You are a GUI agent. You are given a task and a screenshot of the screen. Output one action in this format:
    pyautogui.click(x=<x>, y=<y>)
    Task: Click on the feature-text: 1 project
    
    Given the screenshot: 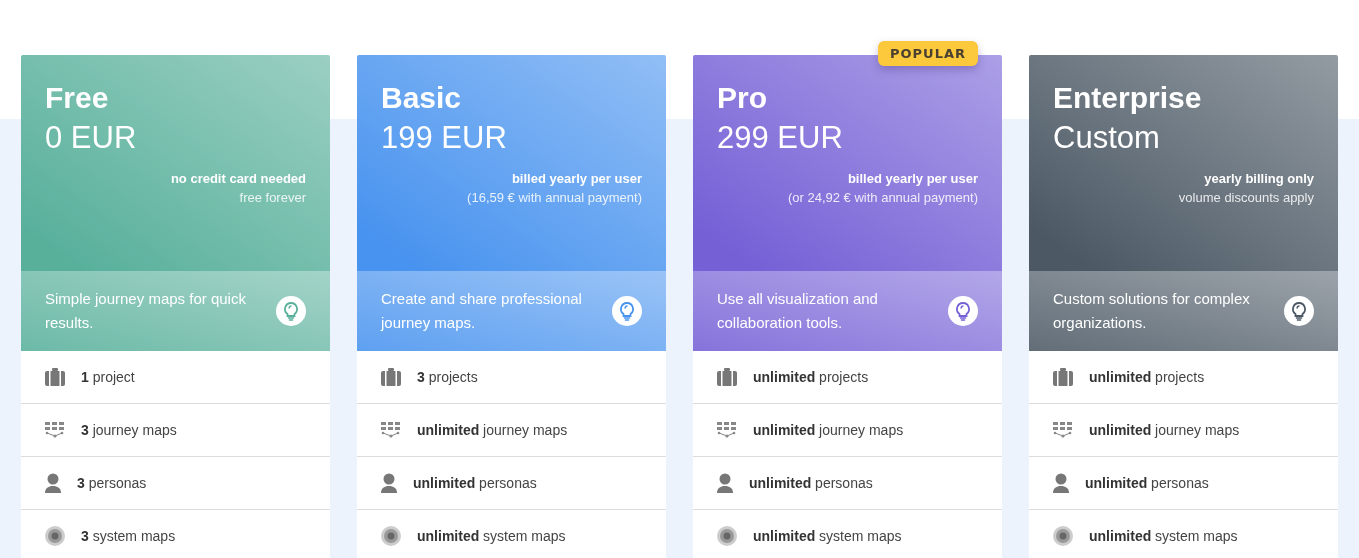 What is the action you would take?
    pyautogui.click(x=108, y=377)
    